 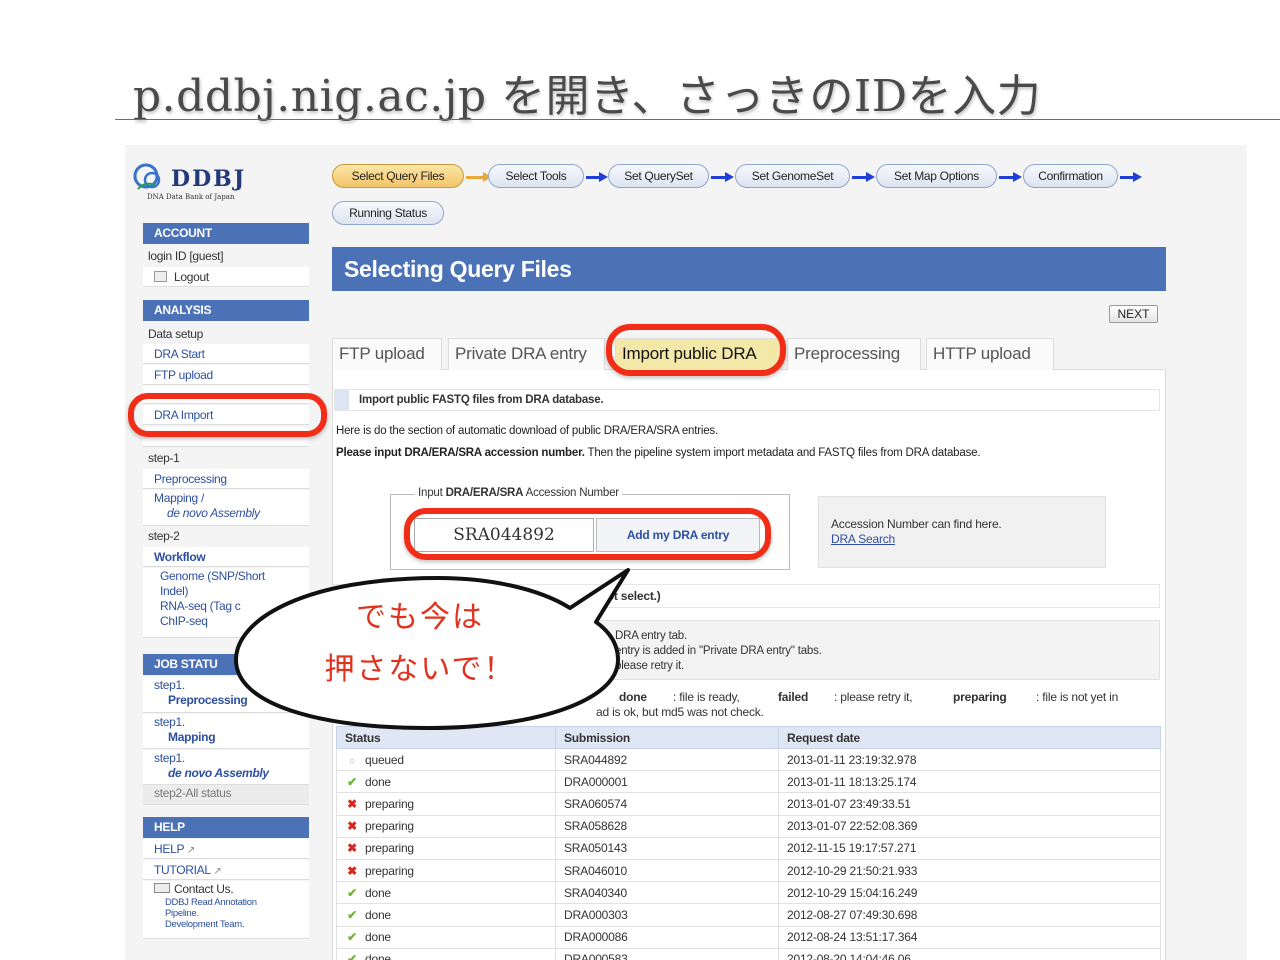 I want to click on running-status-button: Running Status, so click(x=388, y=213).